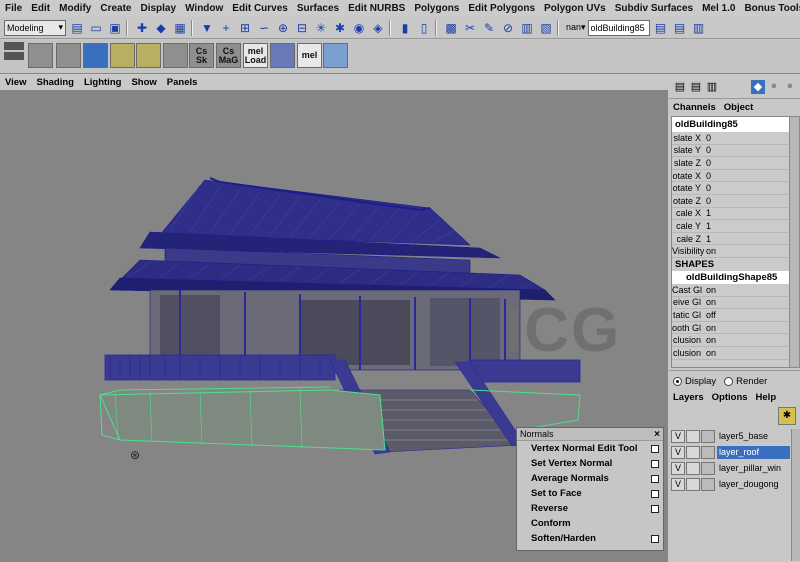  I want to click on snap-curve-icon: ∽, so click(264, 28).